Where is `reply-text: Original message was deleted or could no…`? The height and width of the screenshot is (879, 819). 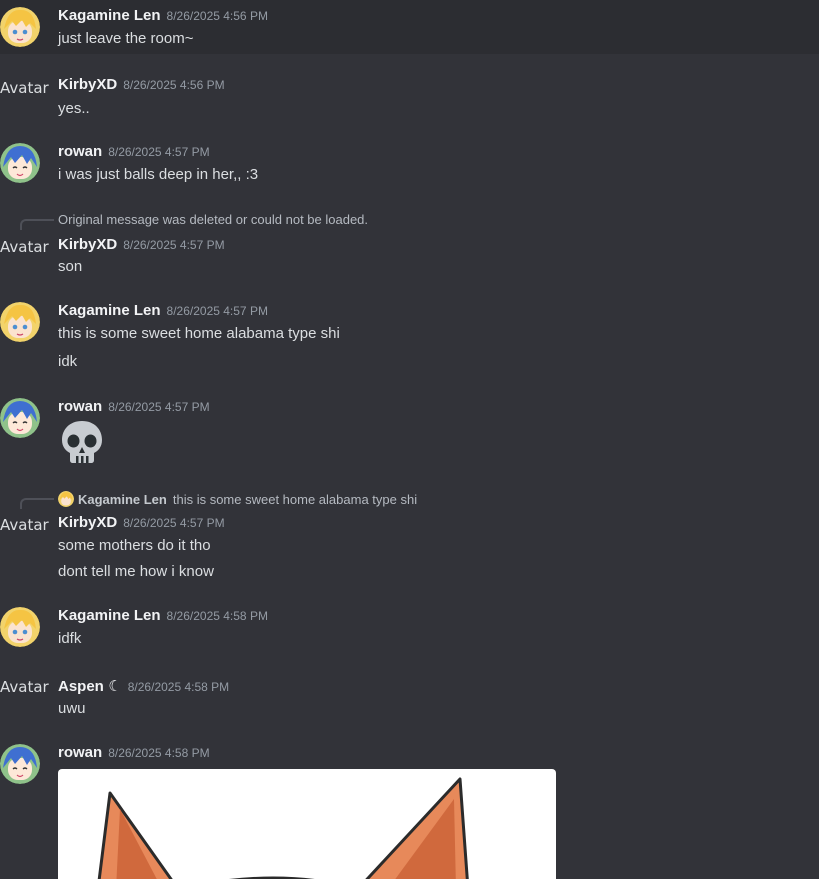
reply-text: Original message was deleted or could no… is located at coordinates (213, 219).